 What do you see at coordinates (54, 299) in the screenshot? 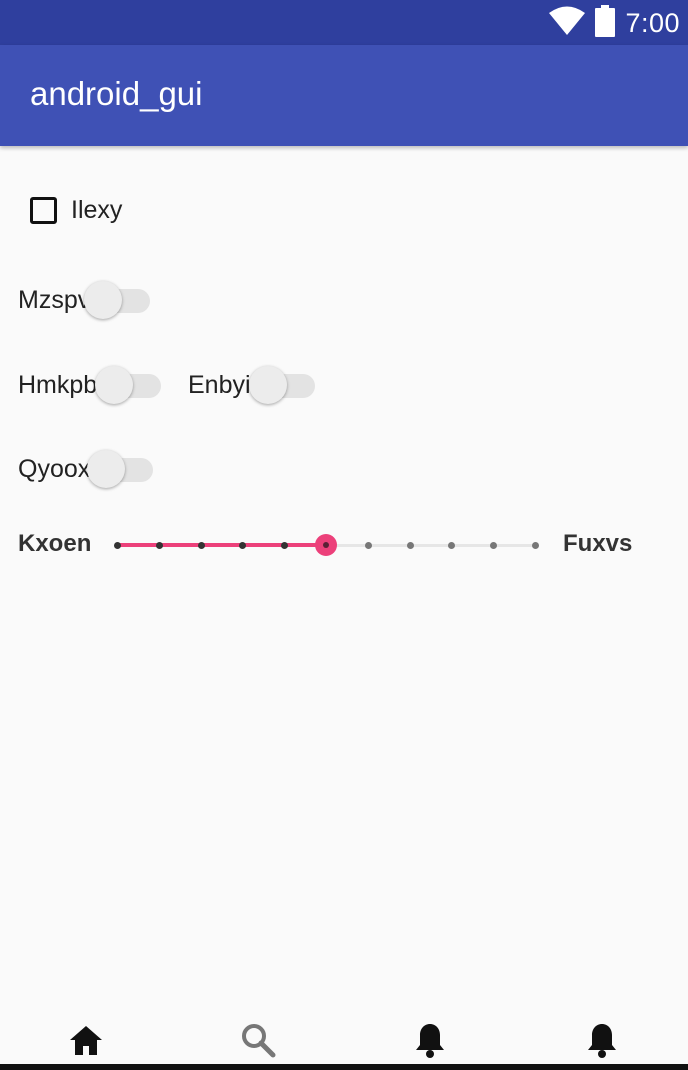
I see `switch-label-mzspv: Mzspv` at bounding box center [54, 299].